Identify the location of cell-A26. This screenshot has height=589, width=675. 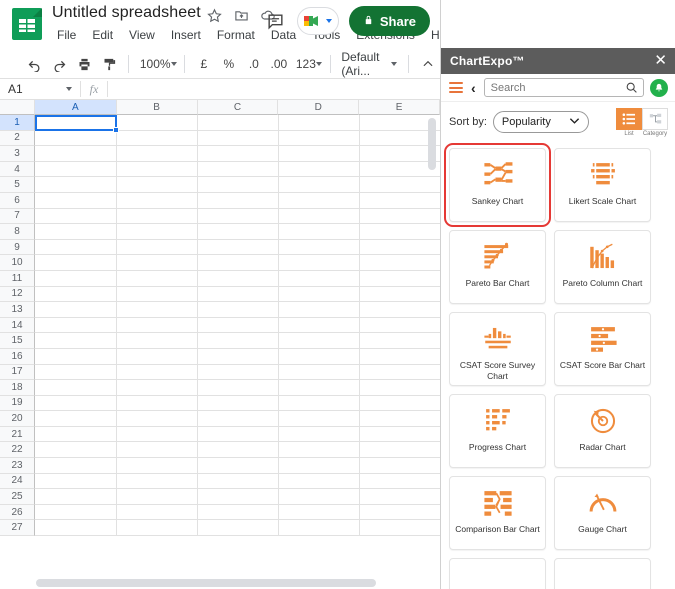
(76, 512).